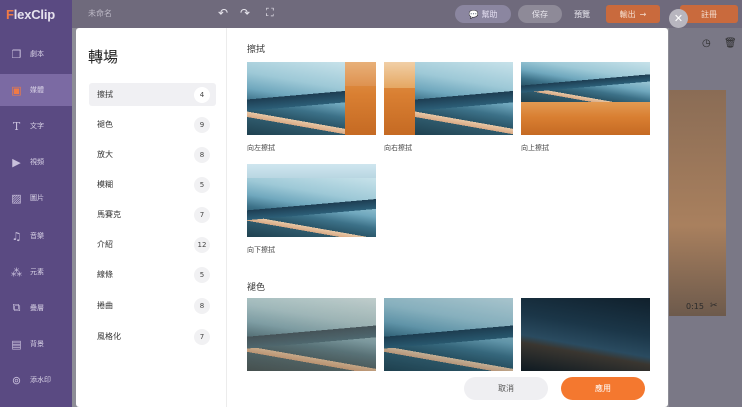 This screenshot has width=742, height=407. I want to click on transition-label: 向下擦拭, so click(261, 250).